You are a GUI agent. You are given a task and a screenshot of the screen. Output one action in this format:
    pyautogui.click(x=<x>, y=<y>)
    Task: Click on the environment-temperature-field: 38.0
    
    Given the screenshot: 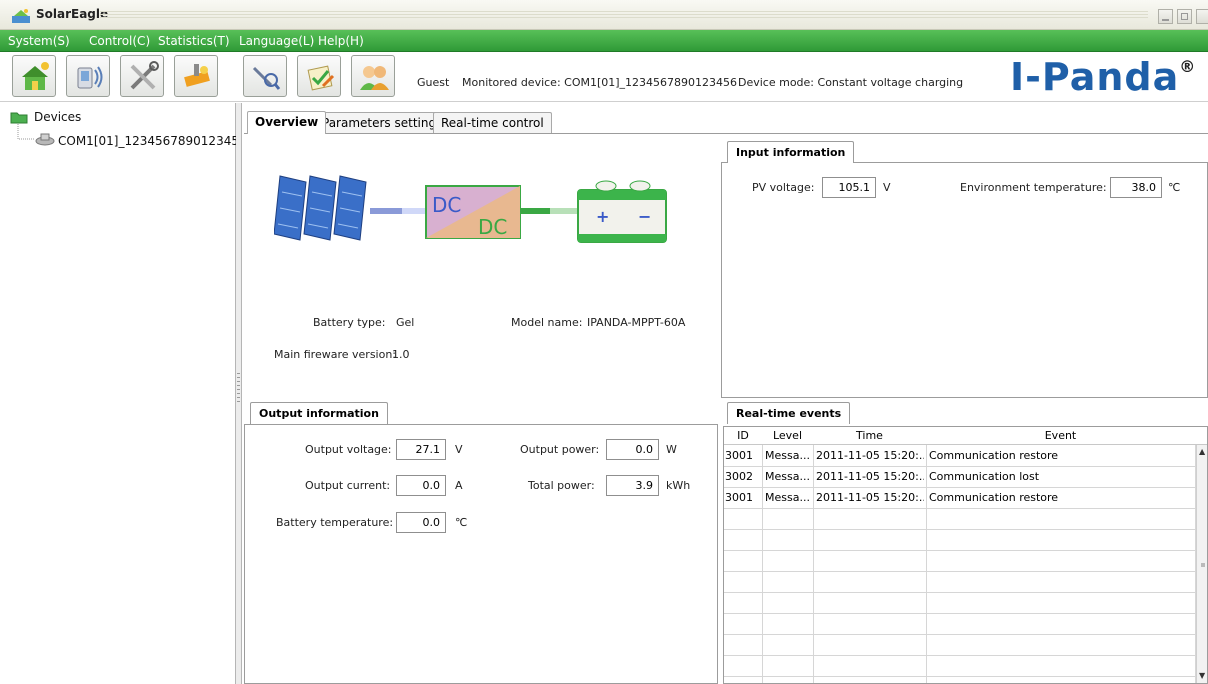 What is the action you would take?
    pyautogui.click(x=1136, y=187)
    